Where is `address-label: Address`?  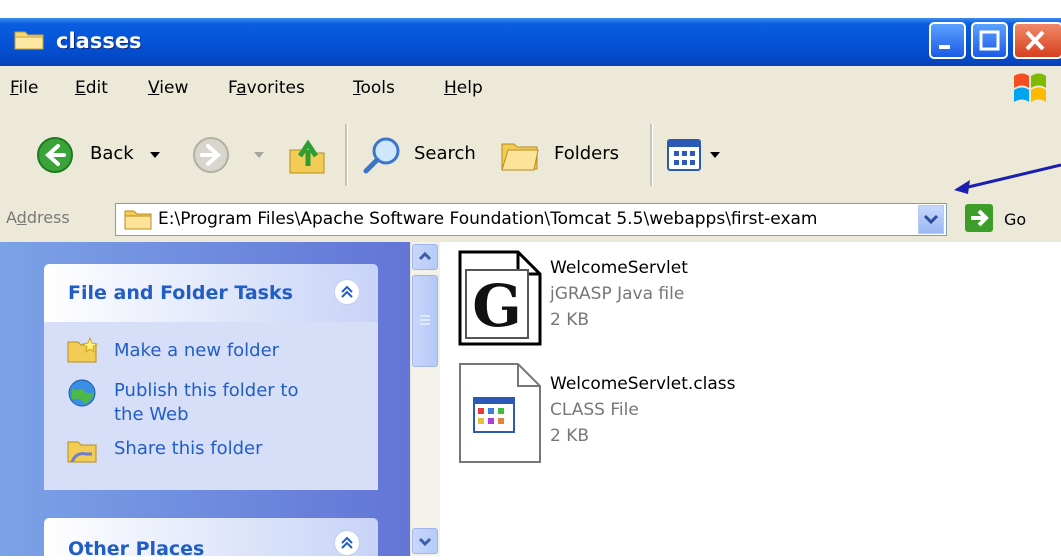
address-label: Address is located at coordinates (38, 217).